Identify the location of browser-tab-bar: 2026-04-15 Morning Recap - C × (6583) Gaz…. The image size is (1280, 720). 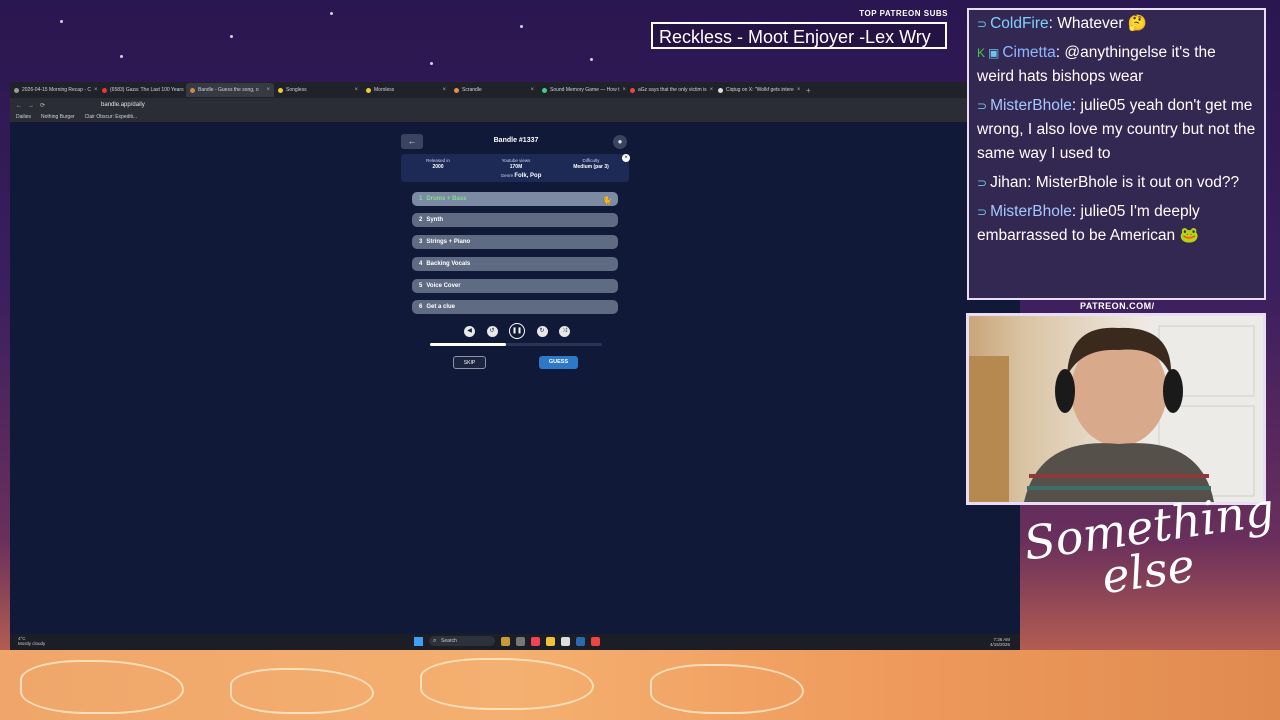
(515, 90).